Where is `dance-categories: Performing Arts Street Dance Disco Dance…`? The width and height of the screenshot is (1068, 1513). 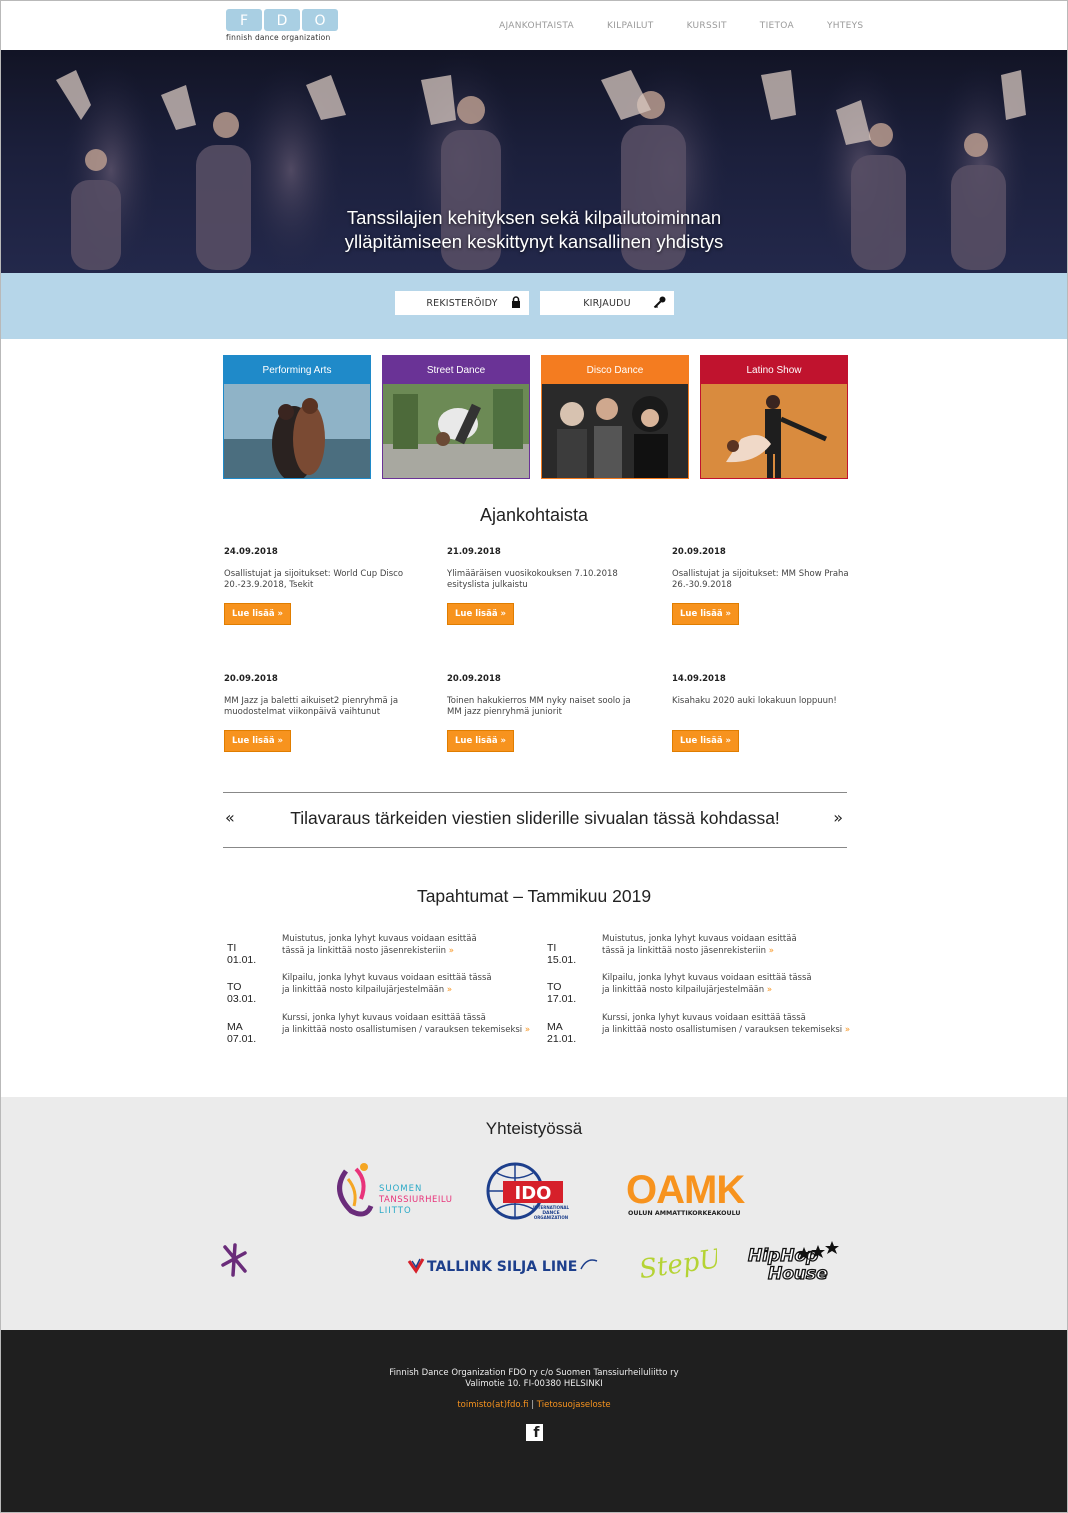
dance-categories: Performing Arts Street Dance Disco Dance… is located at coordinates (535, 417).